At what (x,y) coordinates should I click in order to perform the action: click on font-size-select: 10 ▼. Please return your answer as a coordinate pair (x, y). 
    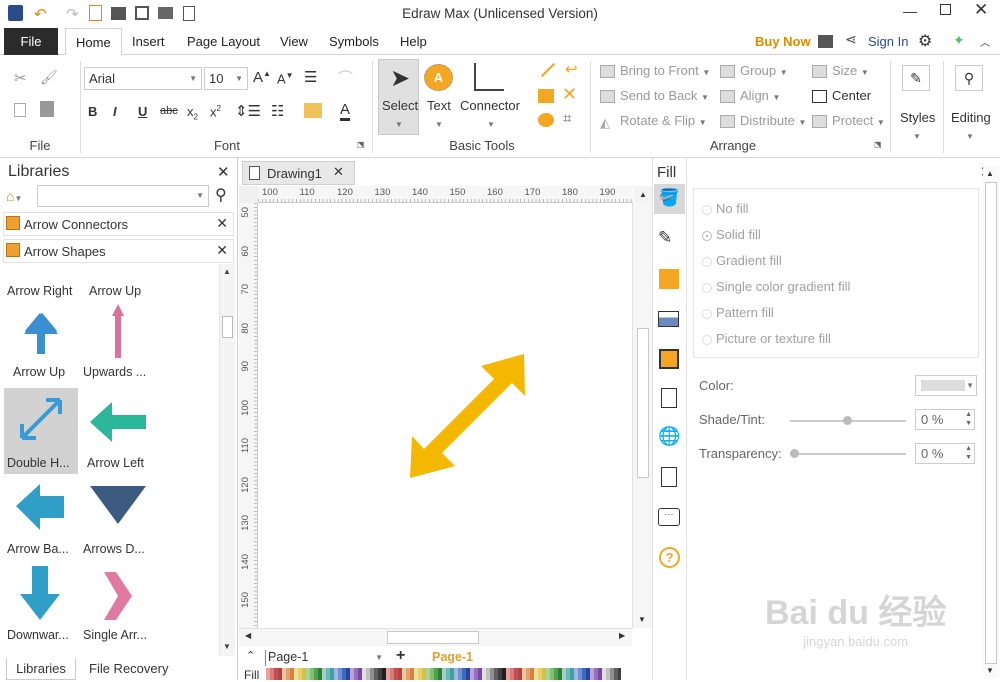
    Looking at the image, I should click on (226, 78).